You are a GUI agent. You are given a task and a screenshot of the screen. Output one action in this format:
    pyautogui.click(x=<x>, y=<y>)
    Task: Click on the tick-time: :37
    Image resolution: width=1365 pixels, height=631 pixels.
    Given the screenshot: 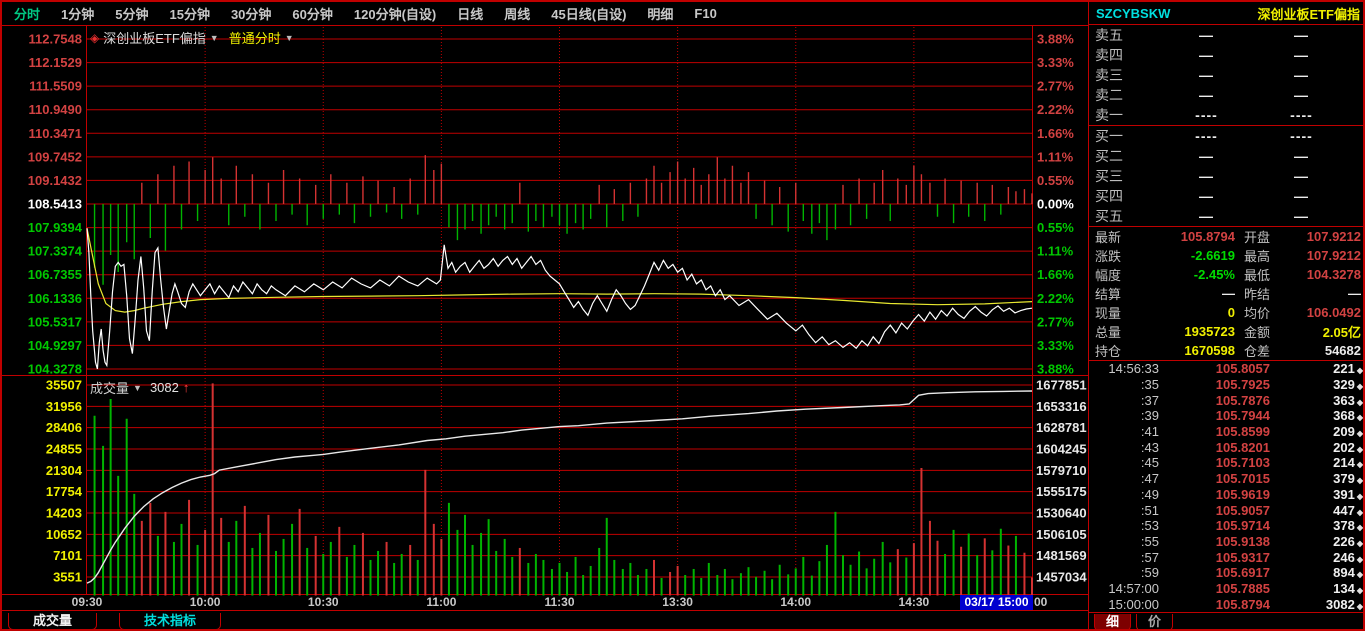 What is the action you would take?
    pyautogui.click(x=1149, y=400)
    